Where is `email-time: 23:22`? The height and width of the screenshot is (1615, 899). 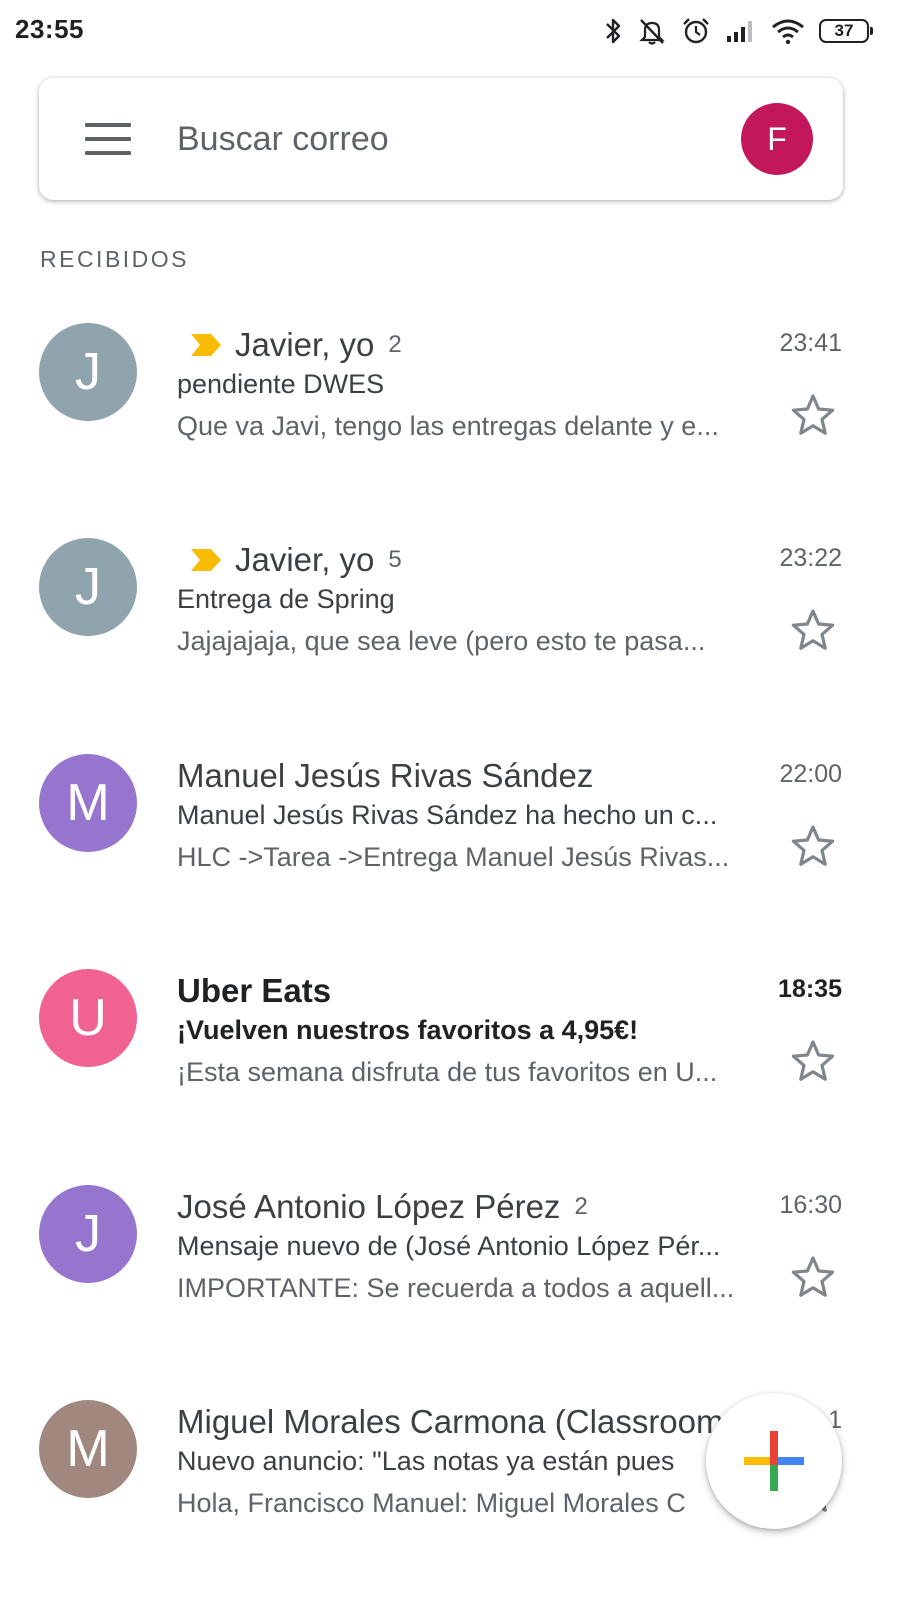 email-time: 23:22 is located at coordinates (810, 558).